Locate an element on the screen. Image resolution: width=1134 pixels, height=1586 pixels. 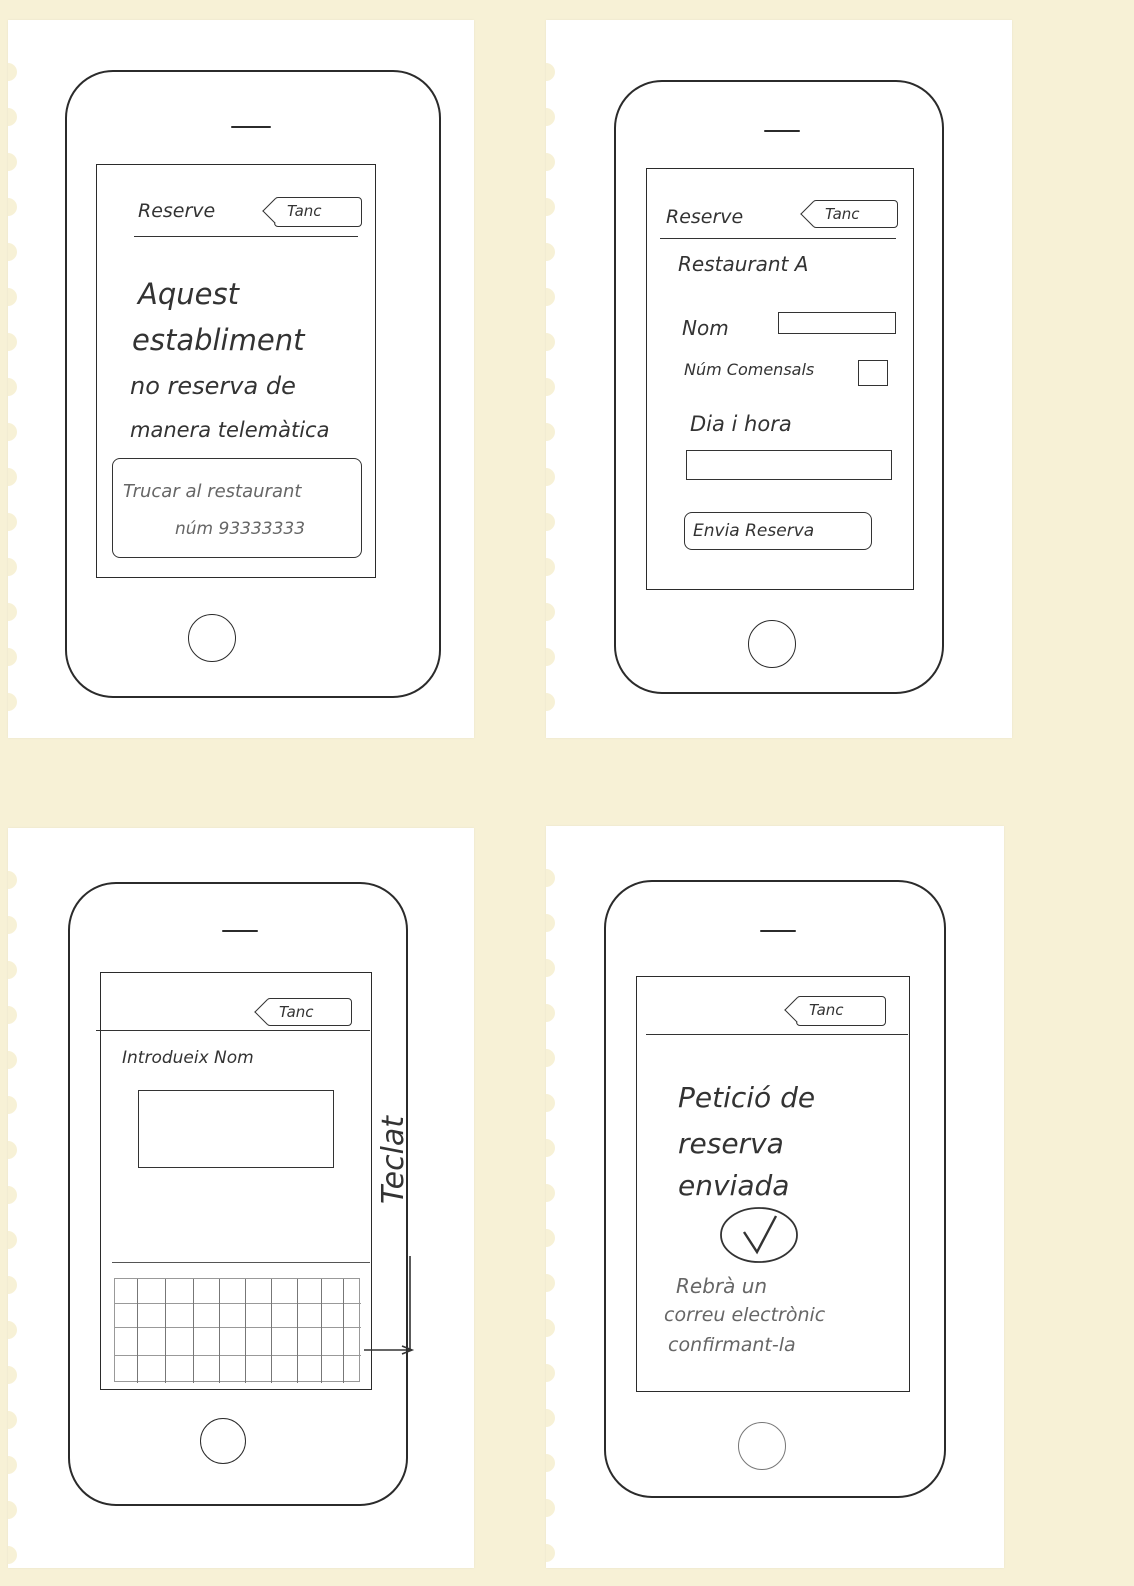
submit-label: Envia Reserva is located at coordinates (754, 531).